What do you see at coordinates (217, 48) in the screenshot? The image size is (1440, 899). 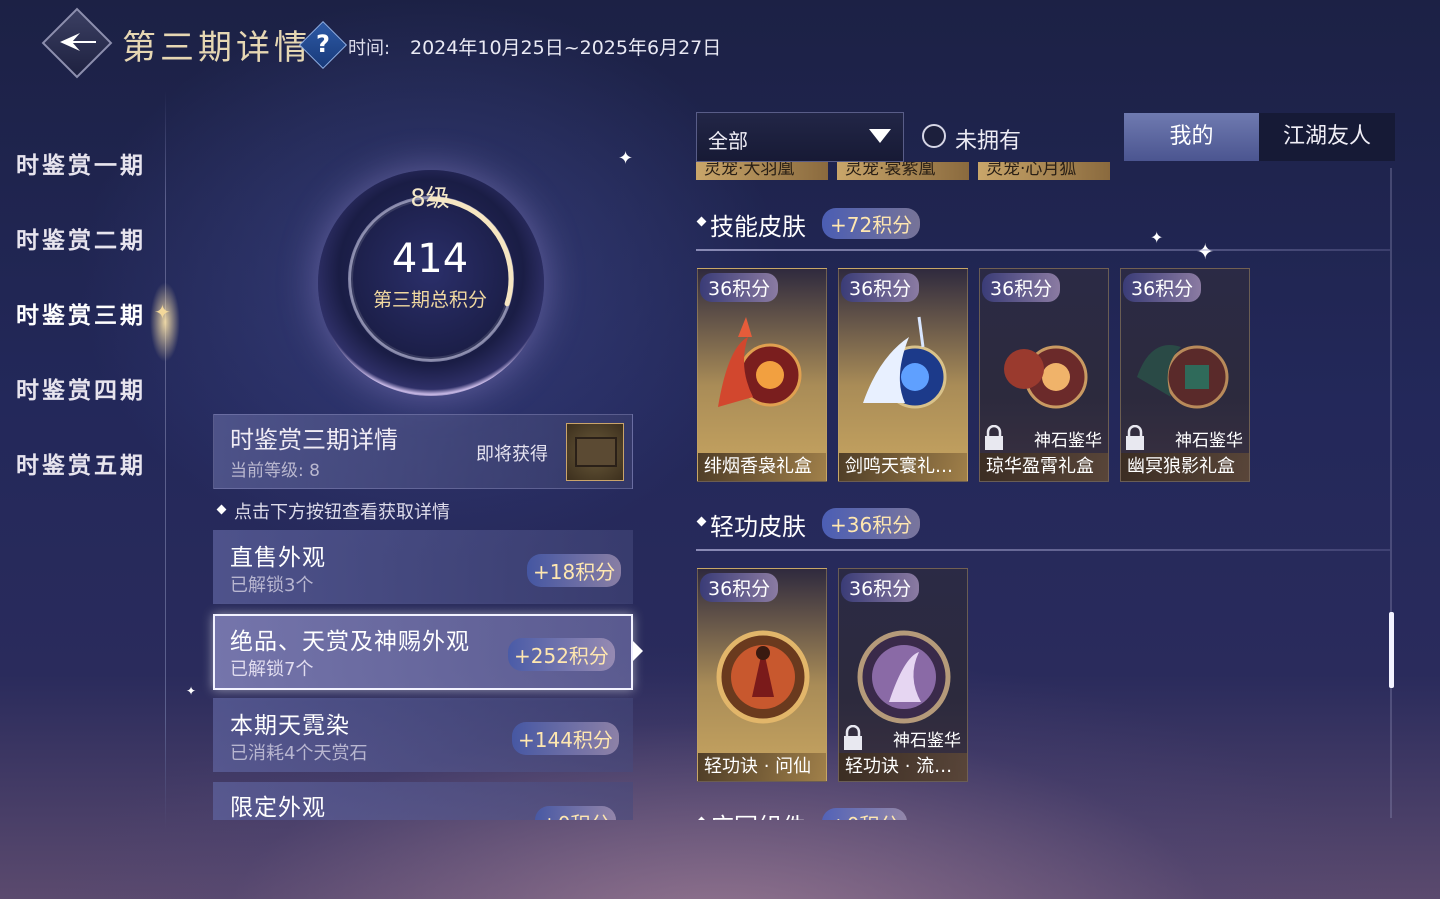 I see `page-title: 第三期详情` at bounding box center [217, 48].